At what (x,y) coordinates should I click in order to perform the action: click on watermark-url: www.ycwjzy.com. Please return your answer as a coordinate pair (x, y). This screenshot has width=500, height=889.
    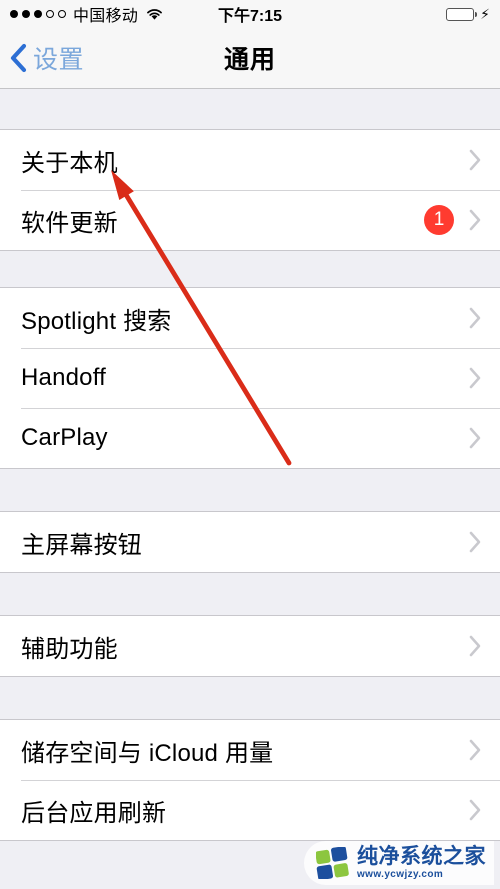
    Looking at the image, I should click on (400, 874).